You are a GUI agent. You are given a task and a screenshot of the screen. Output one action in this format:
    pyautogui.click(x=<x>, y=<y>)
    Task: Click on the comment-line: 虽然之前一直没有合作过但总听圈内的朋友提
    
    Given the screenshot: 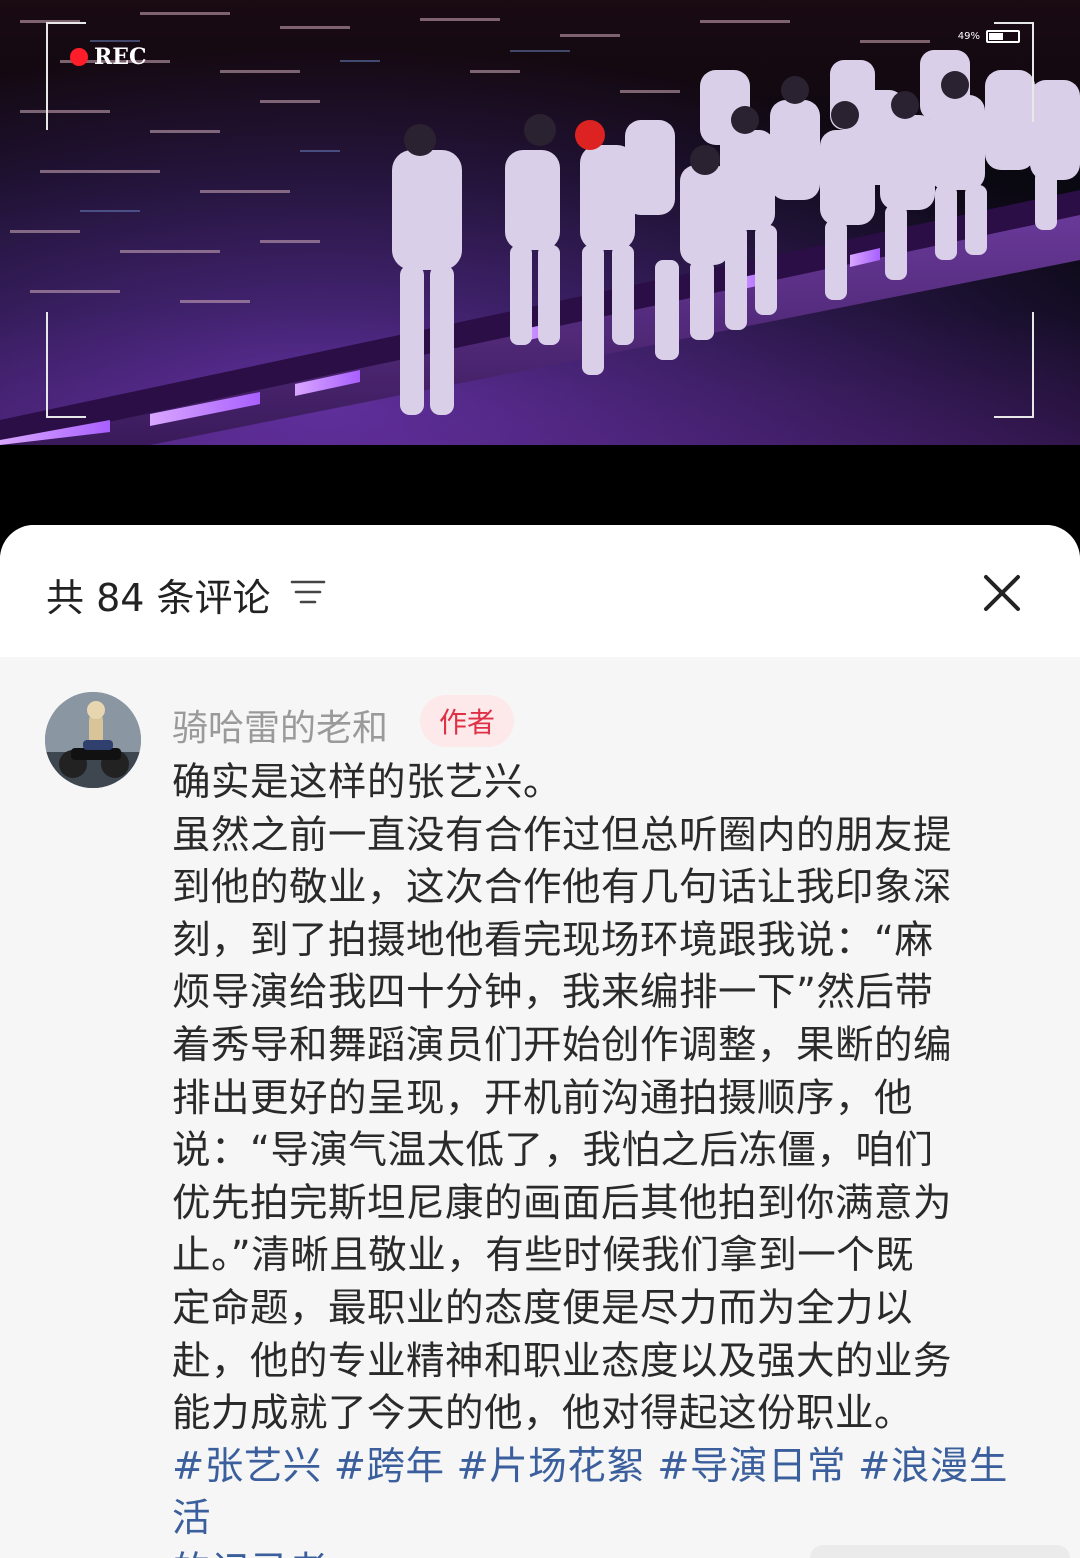 What is the action you would take?
    pyautogui.click(x=562, y=835)
    